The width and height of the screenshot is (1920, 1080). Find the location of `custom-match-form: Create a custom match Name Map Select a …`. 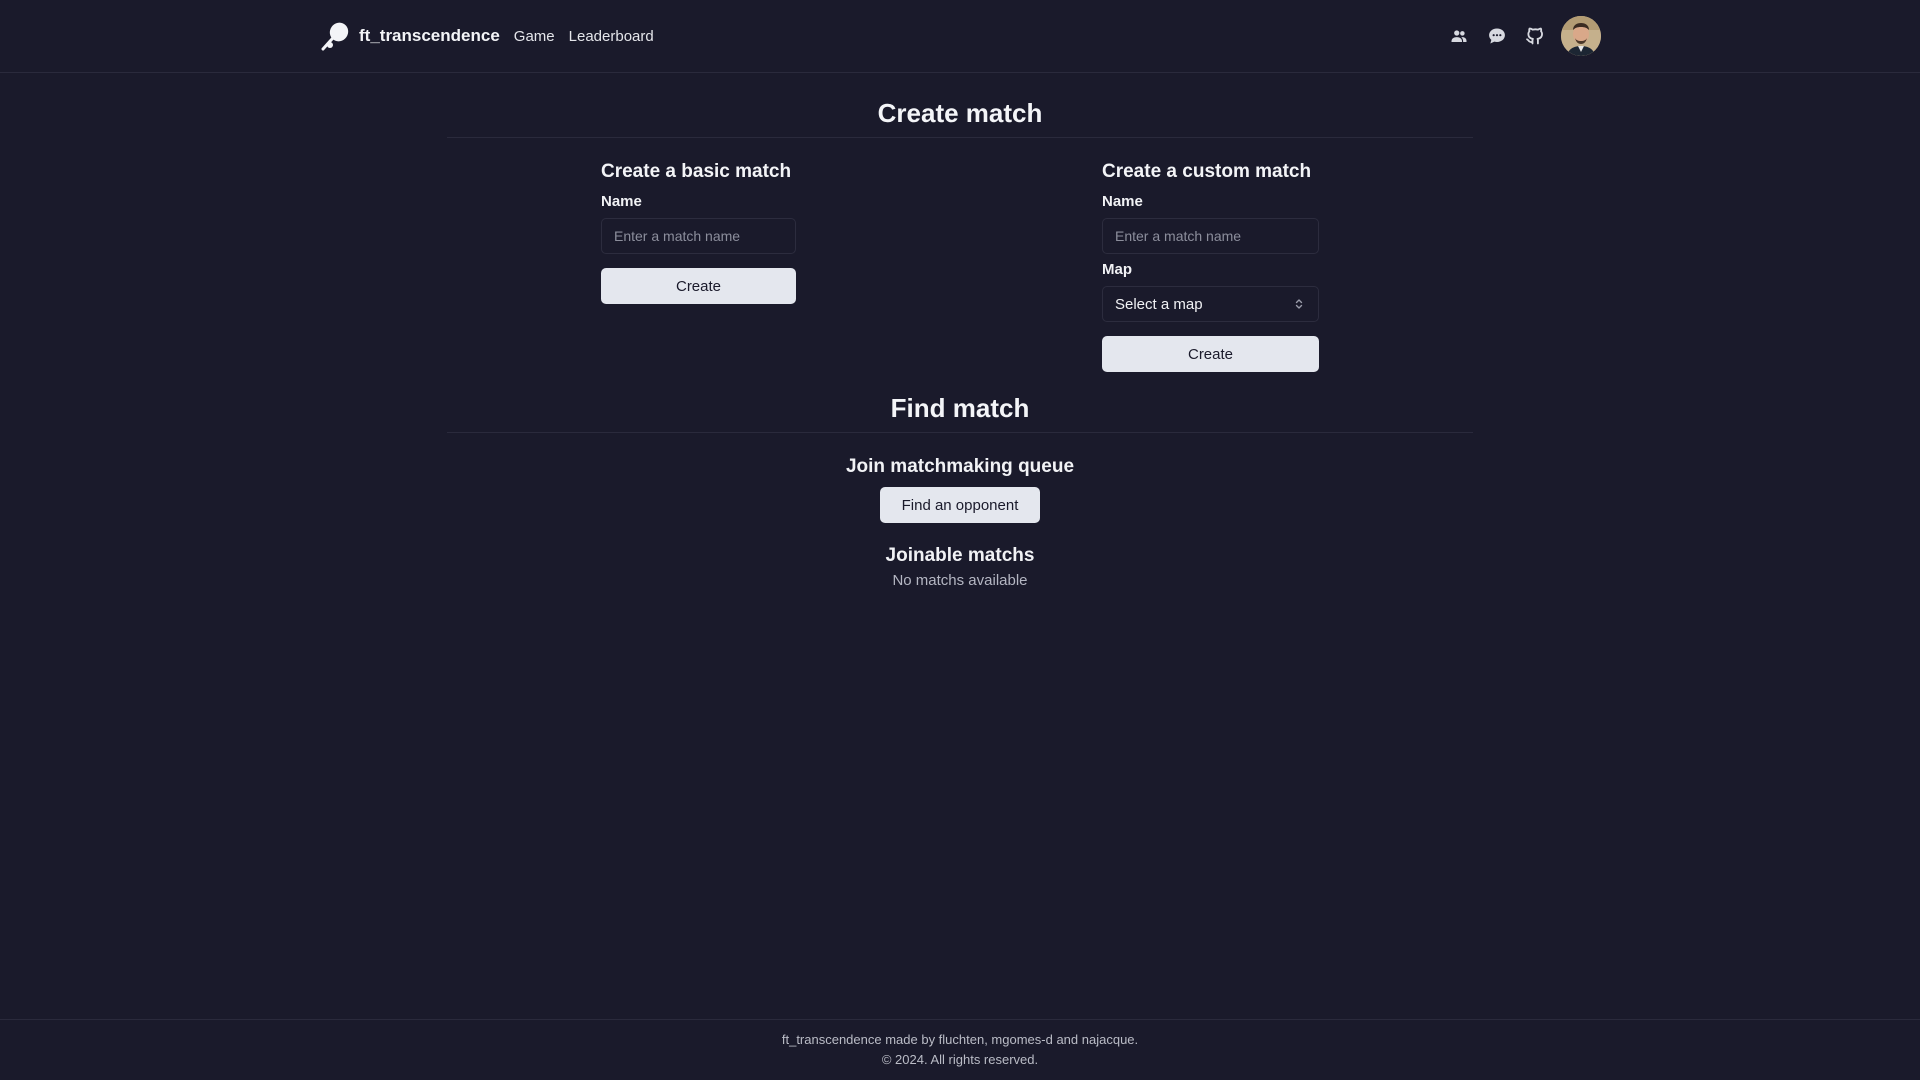

custom-match-form: Create a custom match Name Map Select a … is located at coordinates (1210, 267).